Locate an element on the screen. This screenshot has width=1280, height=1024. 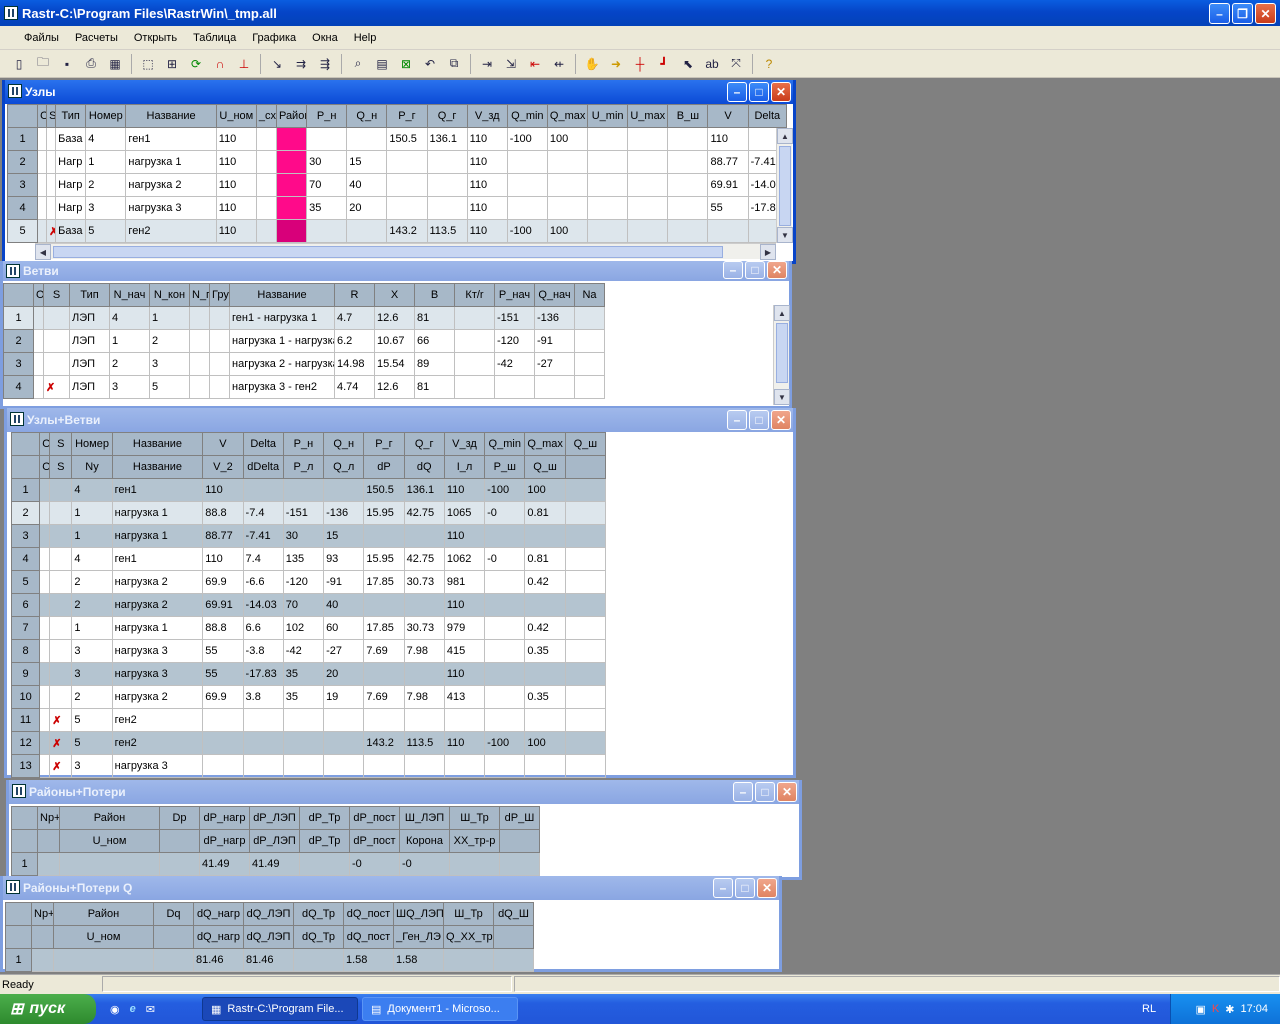
table-row: 12 ✗ 5 ген2 143.2 113.5 110 -100 100 is located at coordinates (308, 743).